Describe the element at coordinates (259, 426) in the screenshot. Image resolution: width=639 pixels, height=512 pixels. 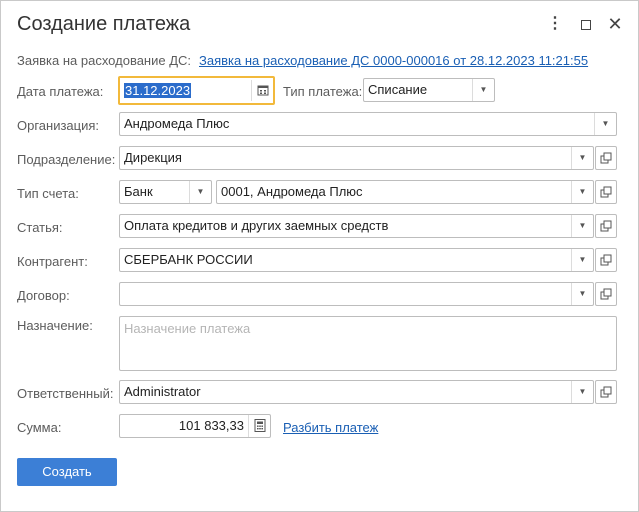
I see `calculator-icon` at that location.